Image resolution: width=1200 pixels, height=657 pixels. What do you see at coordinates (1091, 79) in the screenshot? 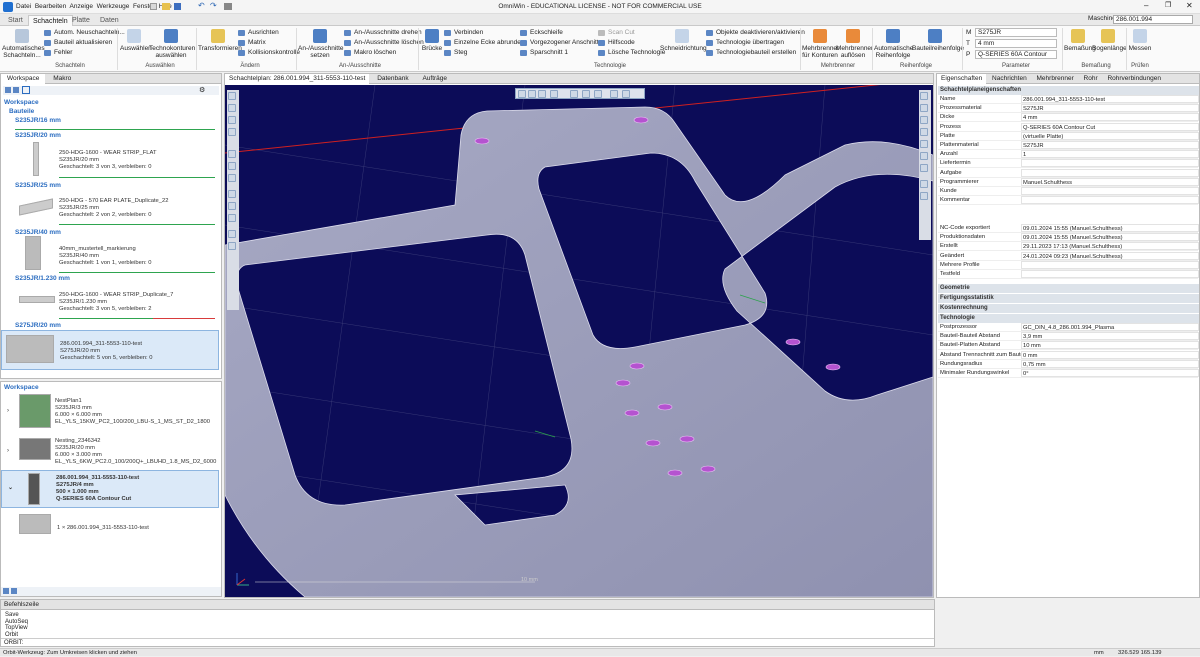
I see `tab-rohr: Rohr` at bounding box center [1091, 79].